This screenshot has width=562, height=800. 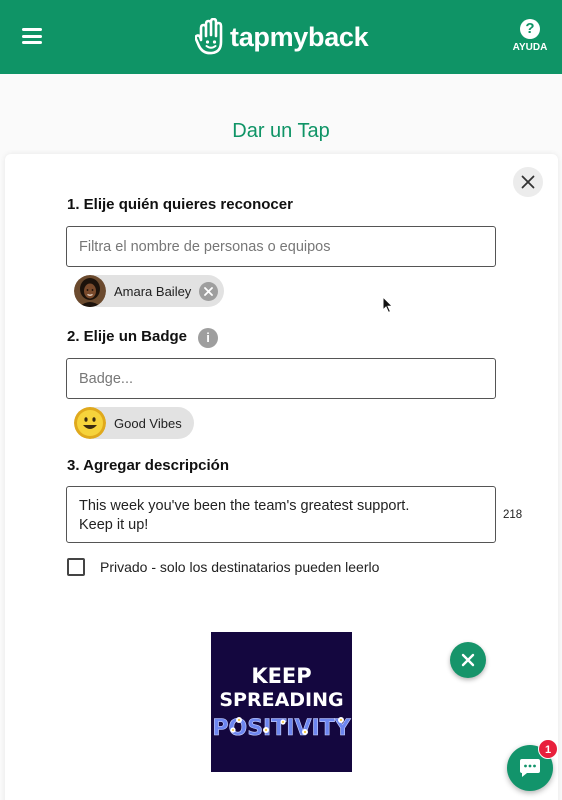 What do you see at coordinates (388, 305) in the screenshot?
I see `mouse-cursor-icon` at bounding box center [388, 305].